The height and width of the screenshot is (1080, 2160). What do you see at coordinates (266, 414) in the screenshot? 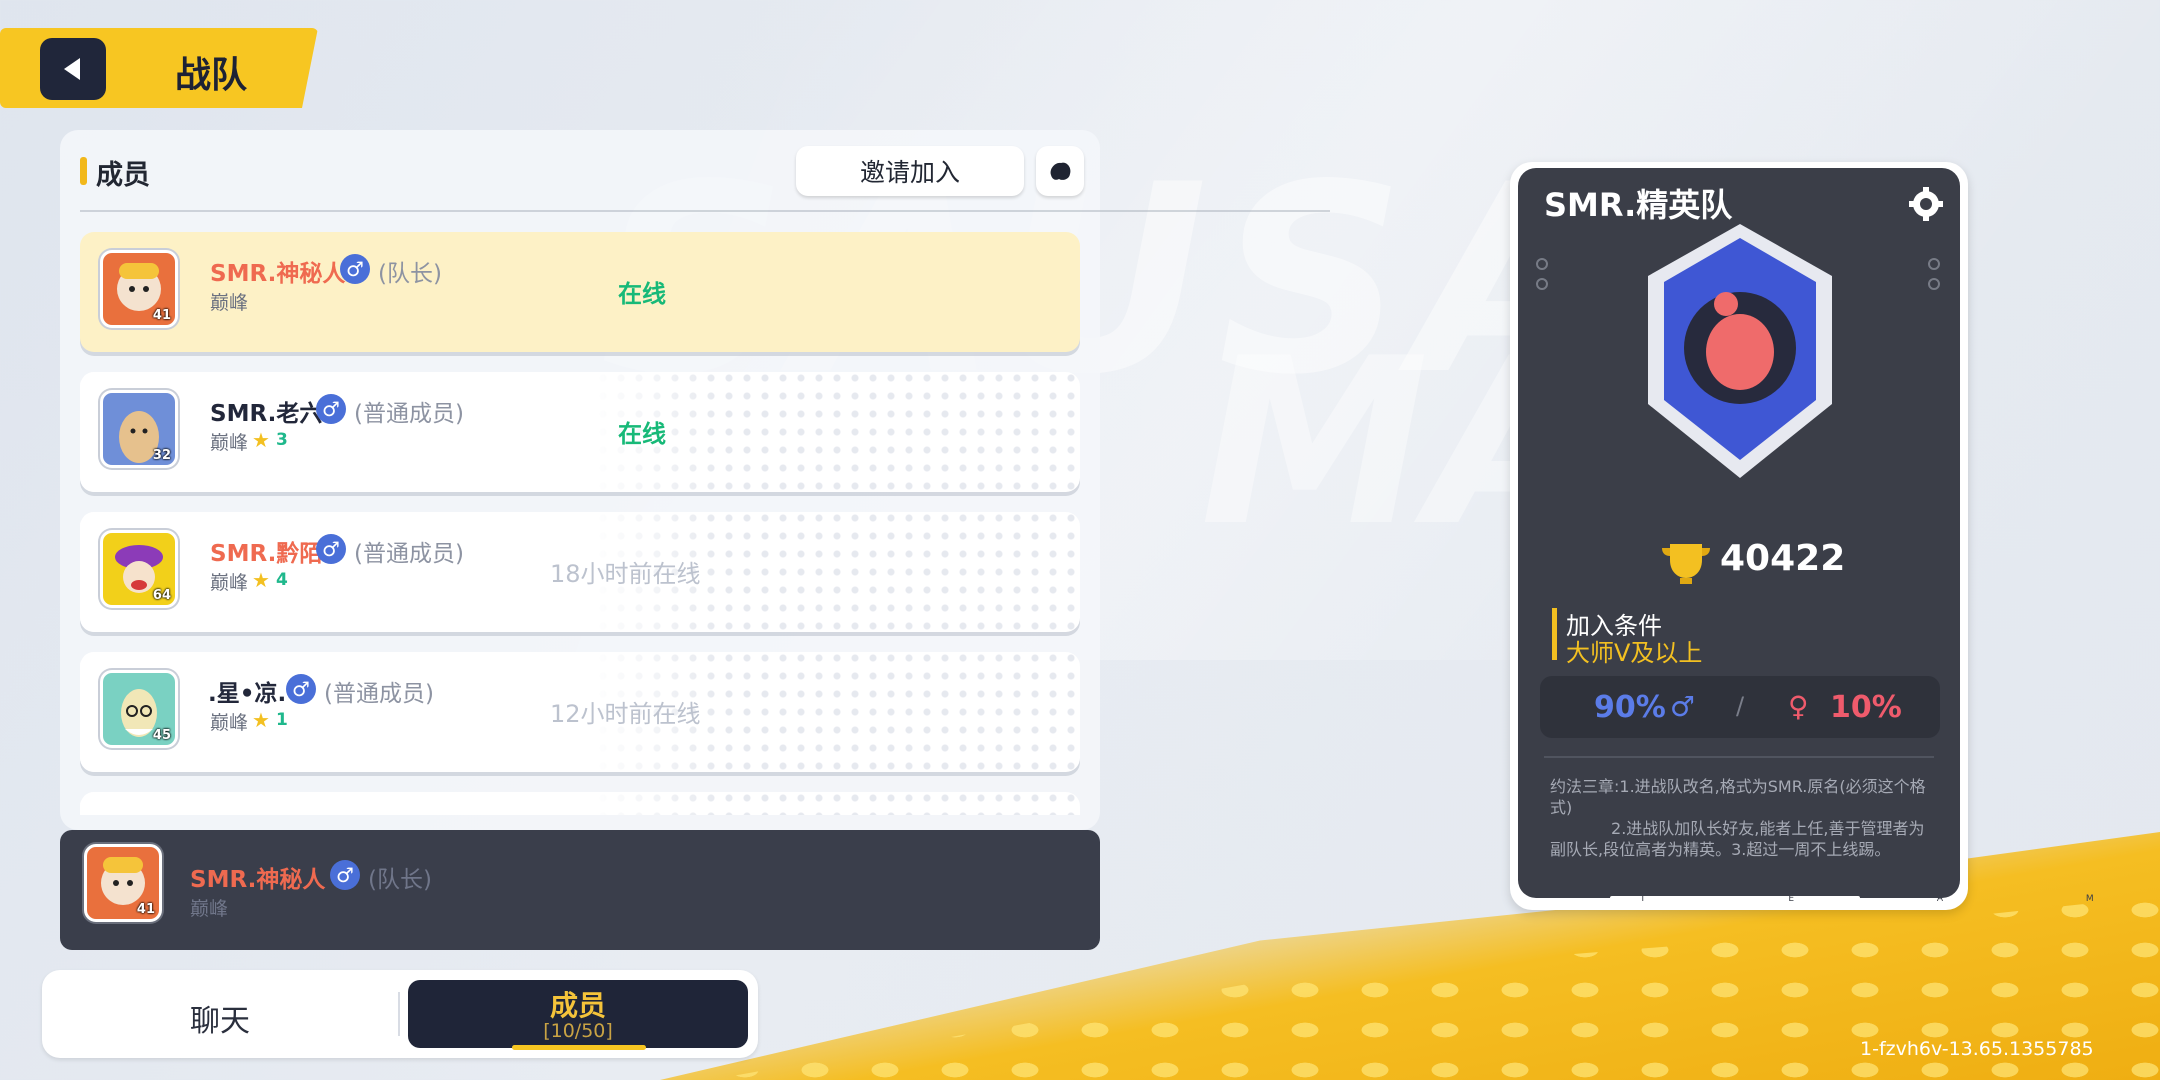
I see `member-name: SMR.老六` at bounding box center [266, 414].